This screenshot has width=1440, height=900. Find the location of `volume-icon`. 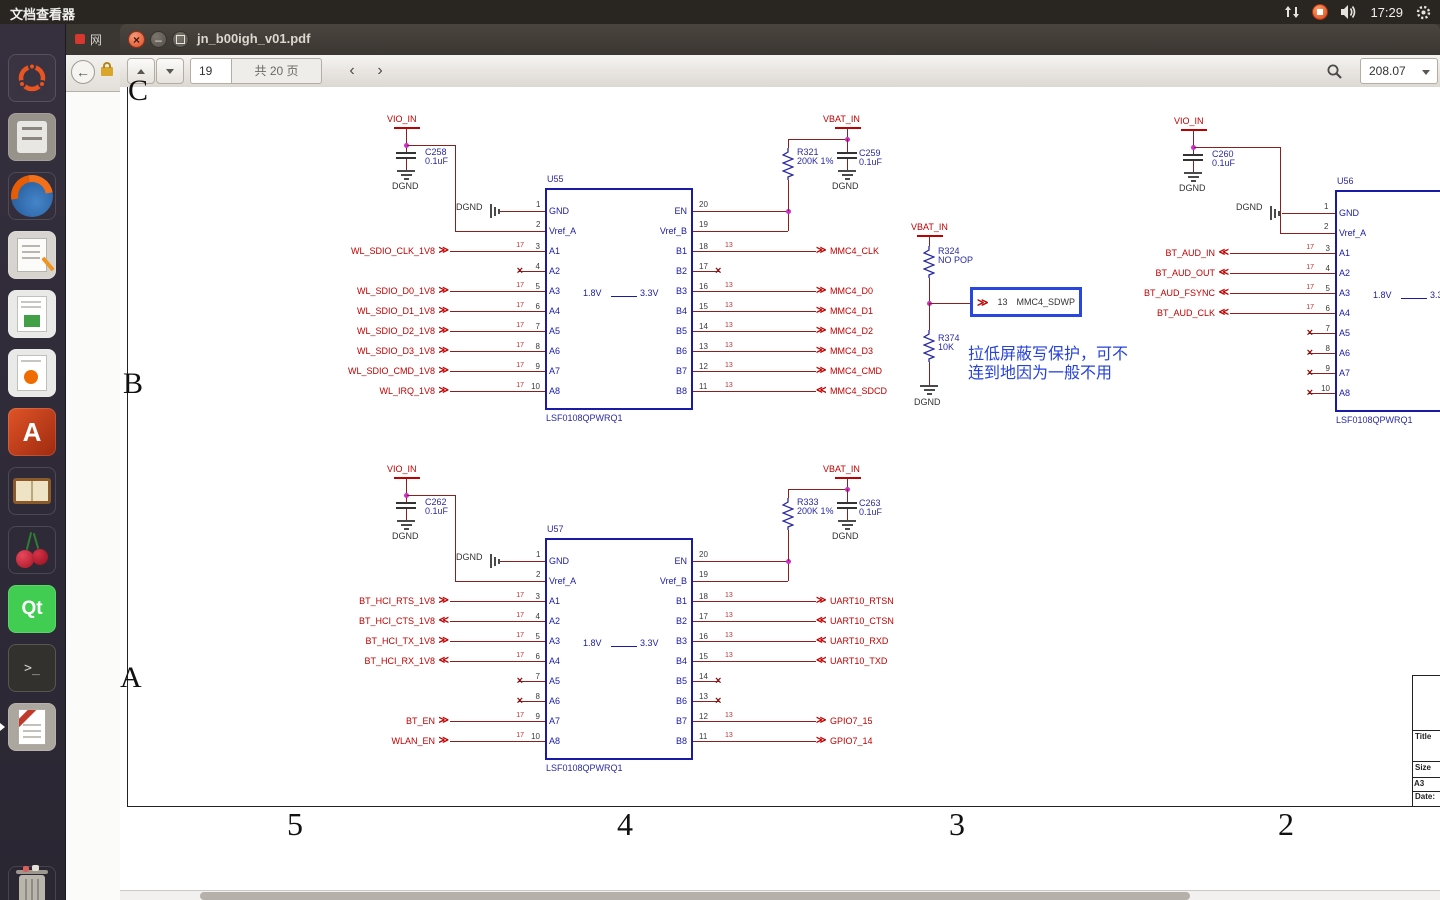

volume-icon is located at coordinates (1349, 12).